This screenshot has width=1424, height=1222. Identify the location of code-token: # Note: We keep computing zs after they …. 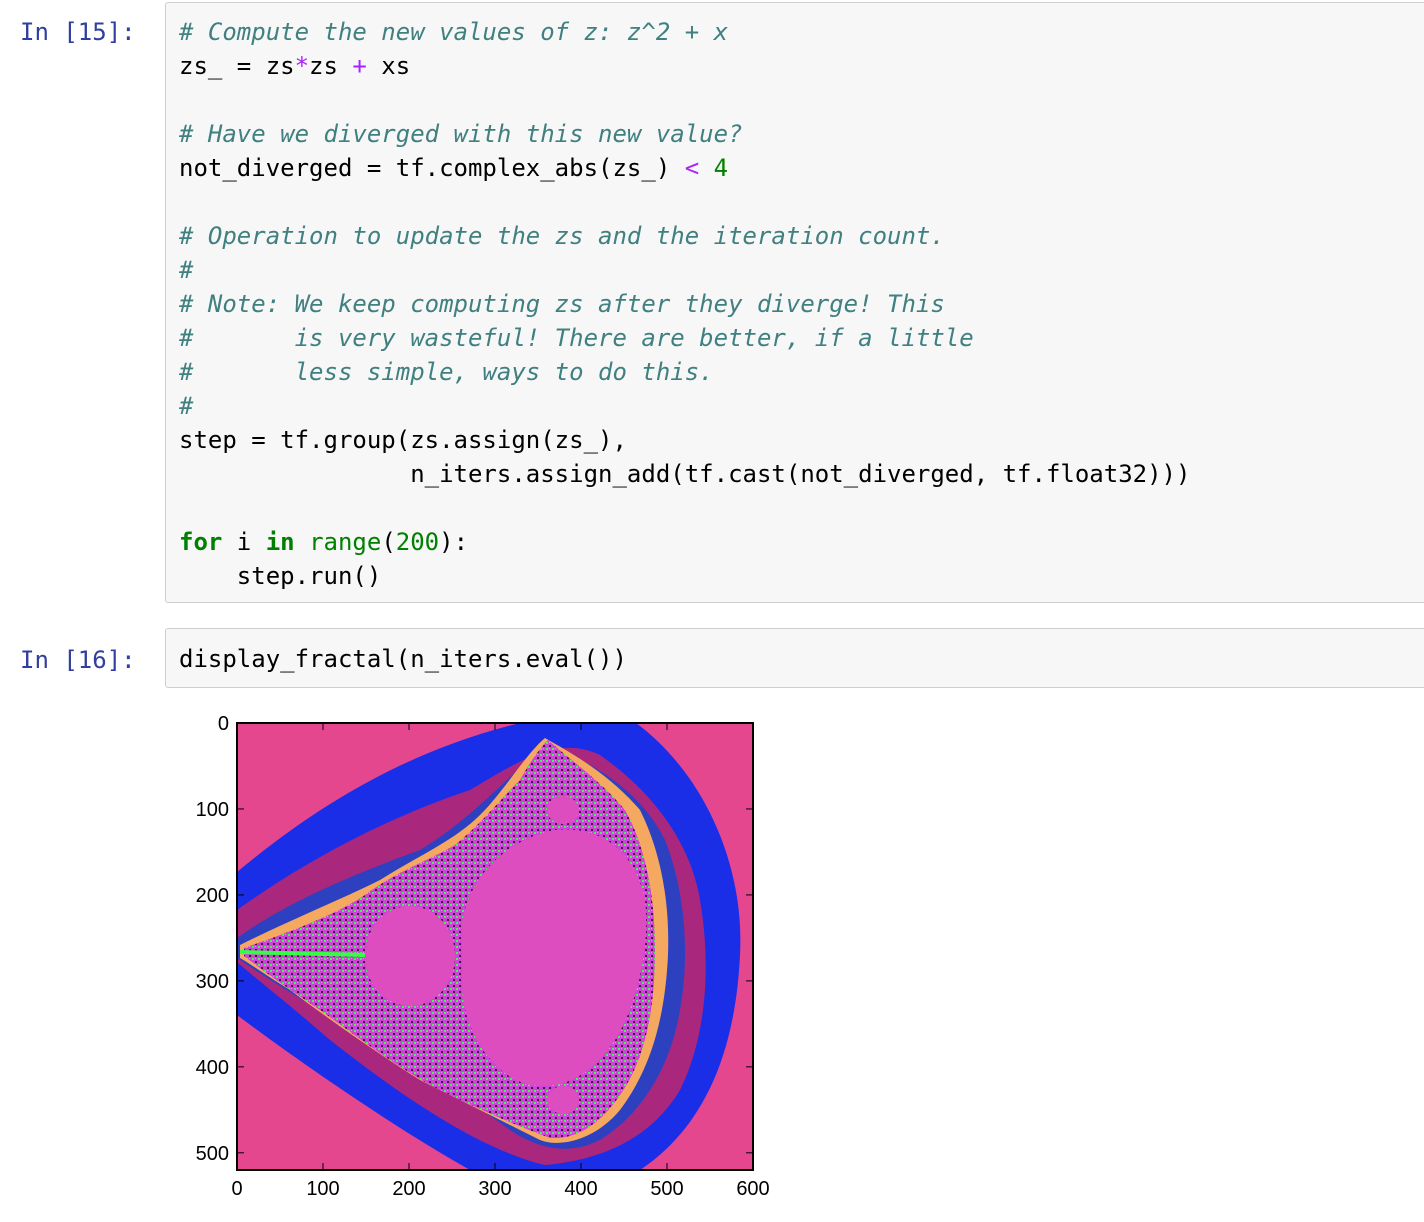
(562, 304).